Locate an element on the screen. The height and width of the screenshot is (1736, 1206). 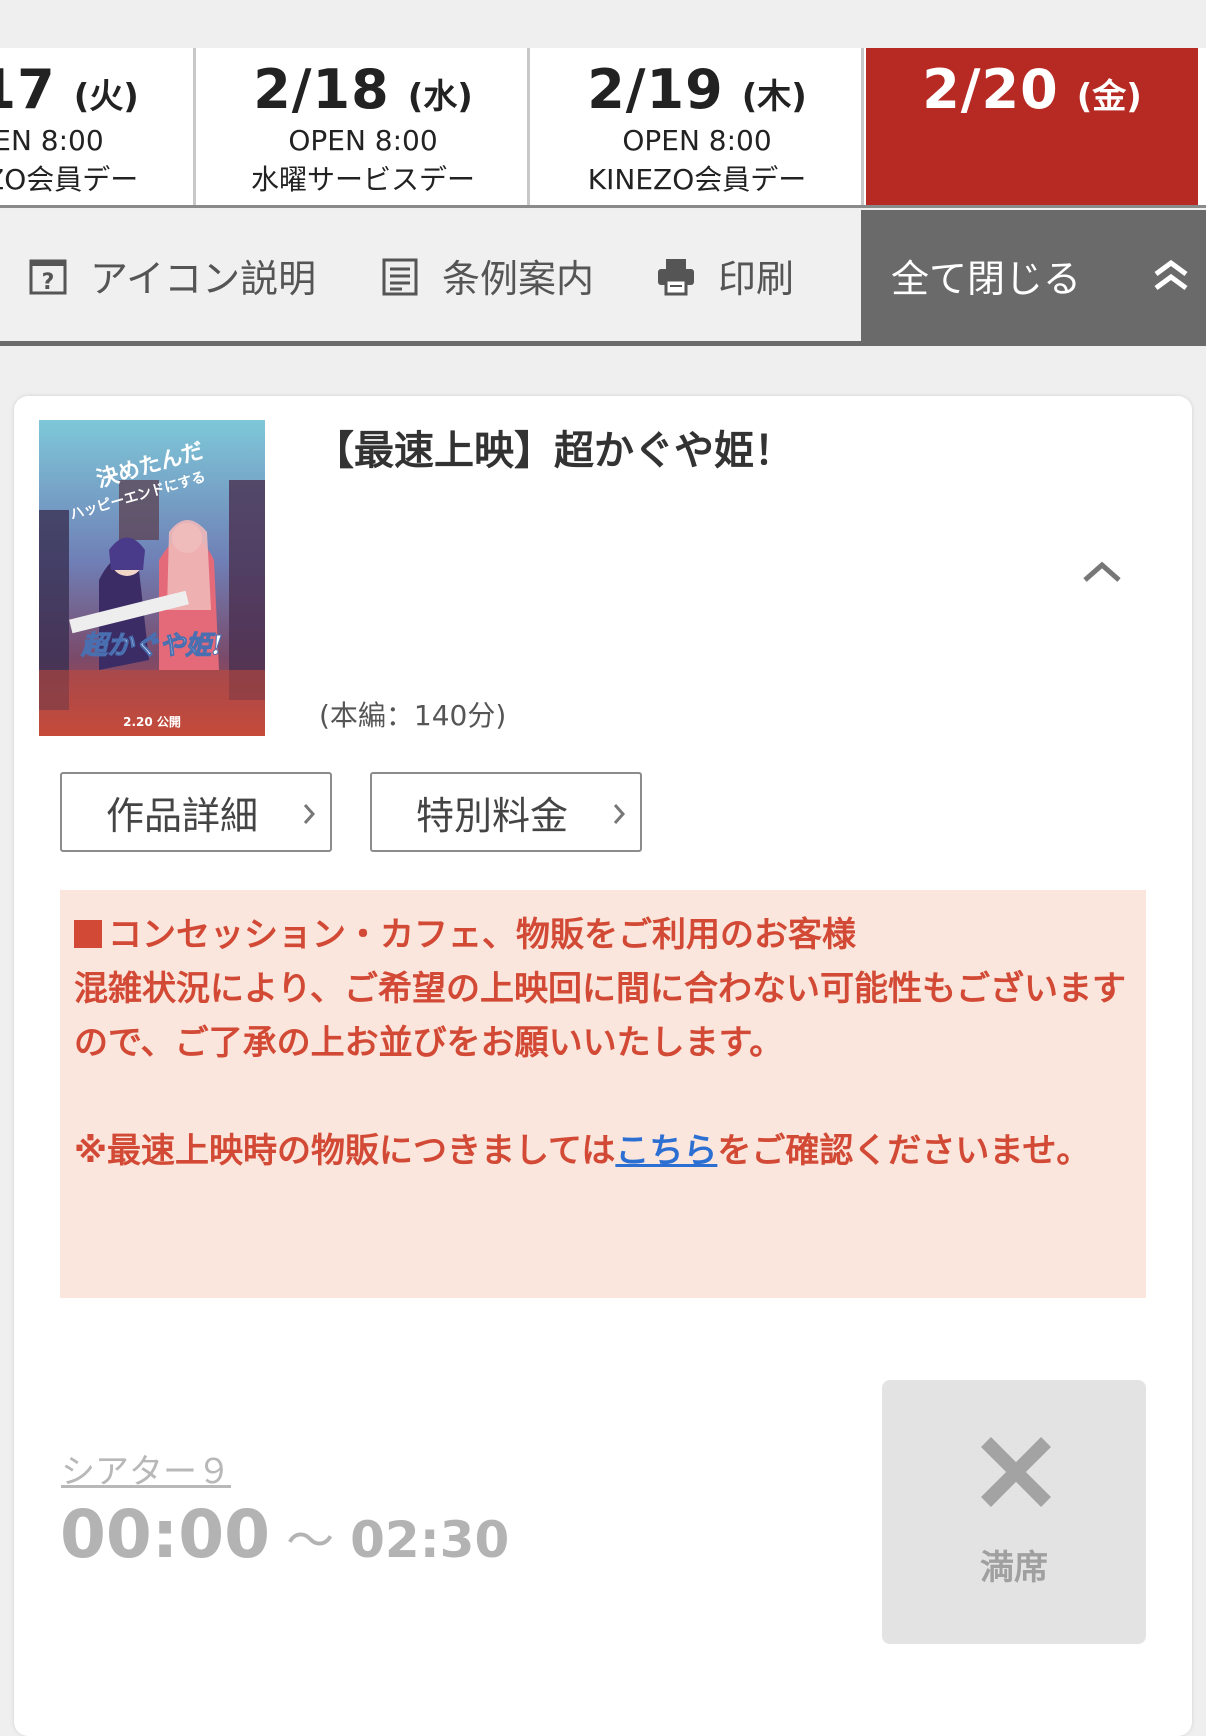
date-label: 2/19 is located at coordinates (655, 89).